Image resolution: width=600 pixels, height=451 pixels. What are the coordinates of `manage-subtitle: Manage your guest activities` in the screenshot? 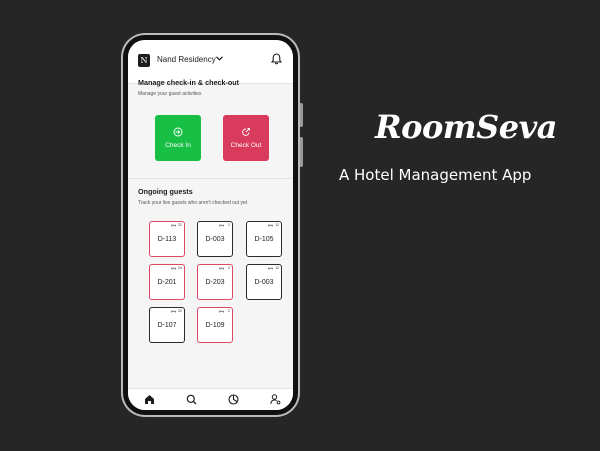 It's located at (170, 94).